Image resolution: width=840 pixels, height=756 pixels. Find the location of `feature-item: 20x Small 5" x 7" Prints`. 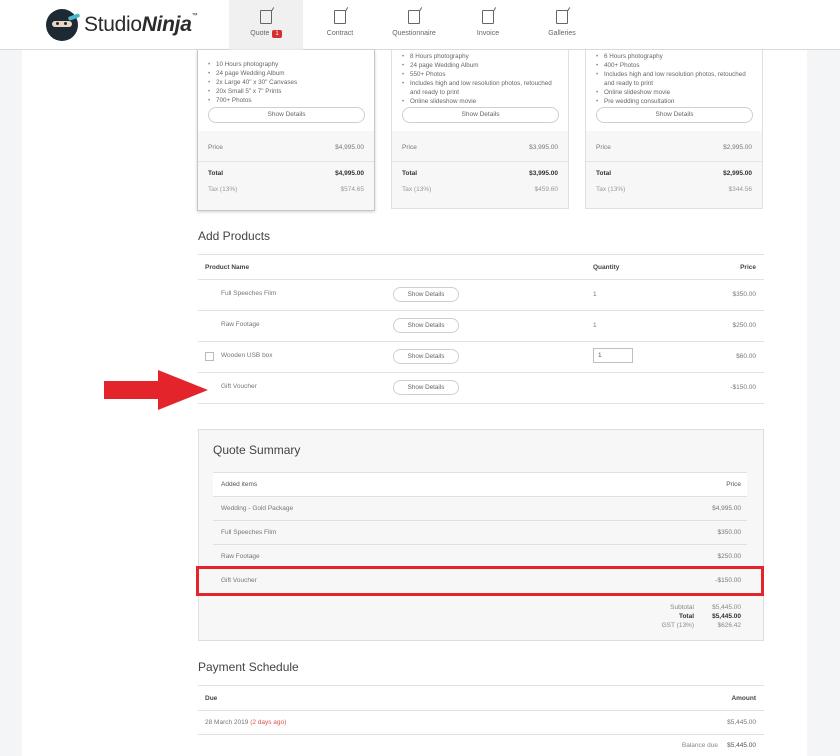

feature-item: 20x Small 5" x 7" Prints is located at coordinates (287, 91).